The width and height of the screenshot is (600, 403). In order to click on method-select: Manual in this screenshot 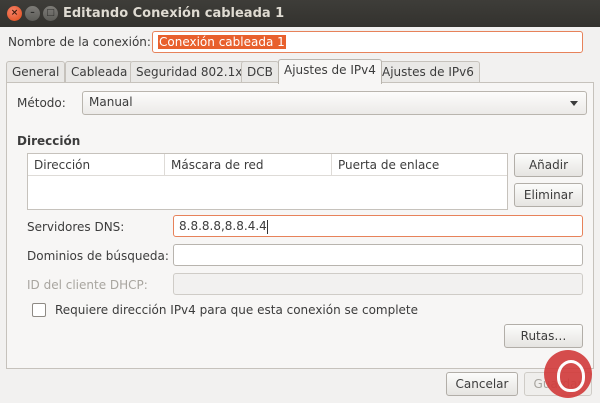, I will do `click(334, 103)`.